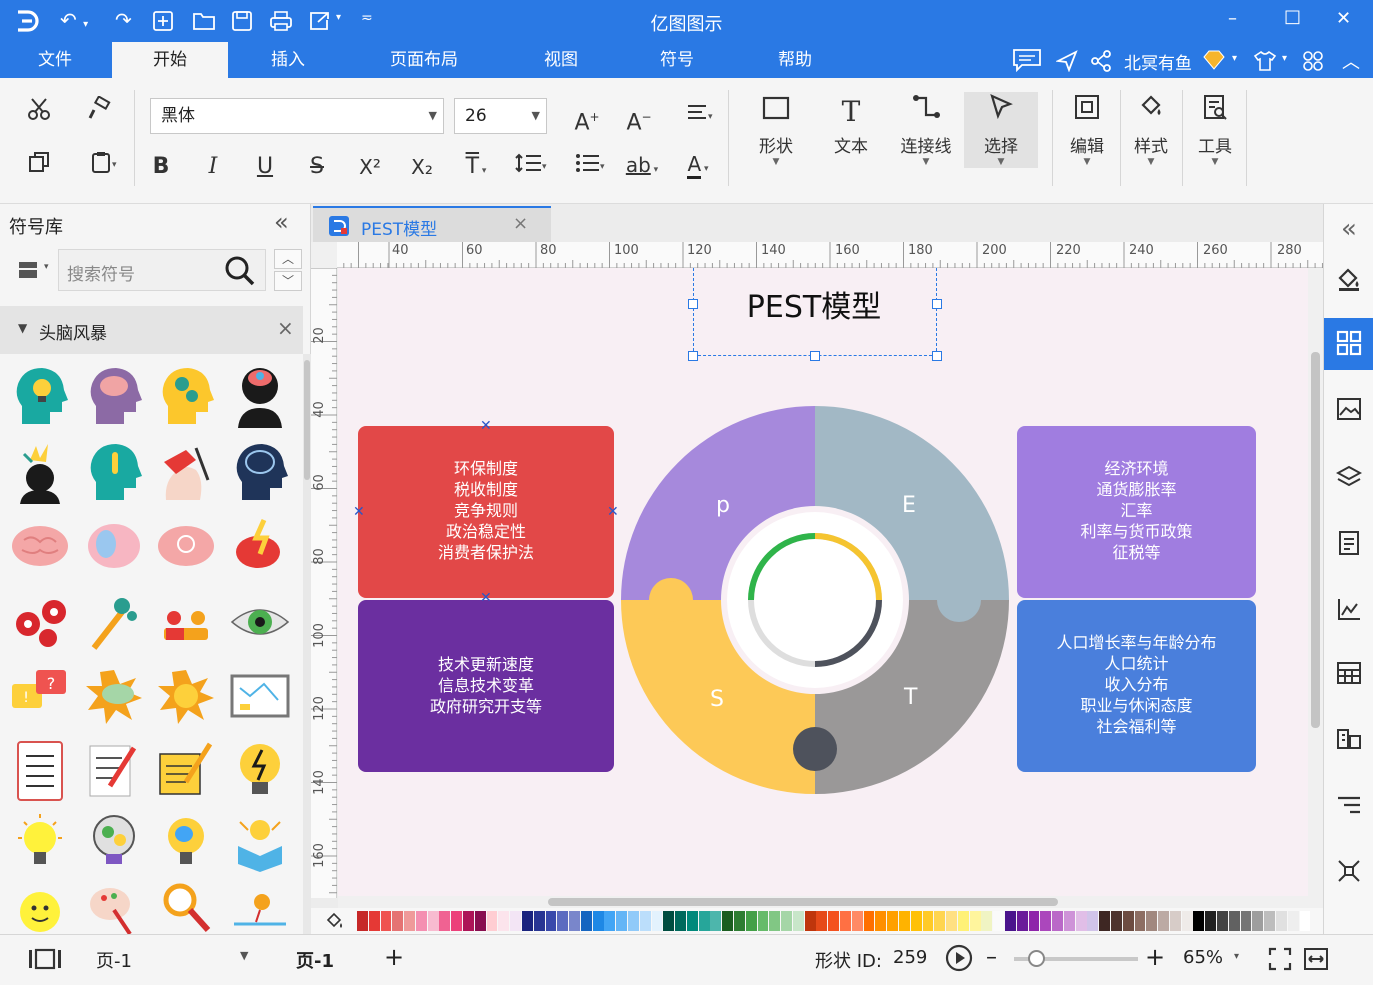  Describe the element at coordinates (1348, 739) in the screenshot. I see `org-chart-icon` at that location.